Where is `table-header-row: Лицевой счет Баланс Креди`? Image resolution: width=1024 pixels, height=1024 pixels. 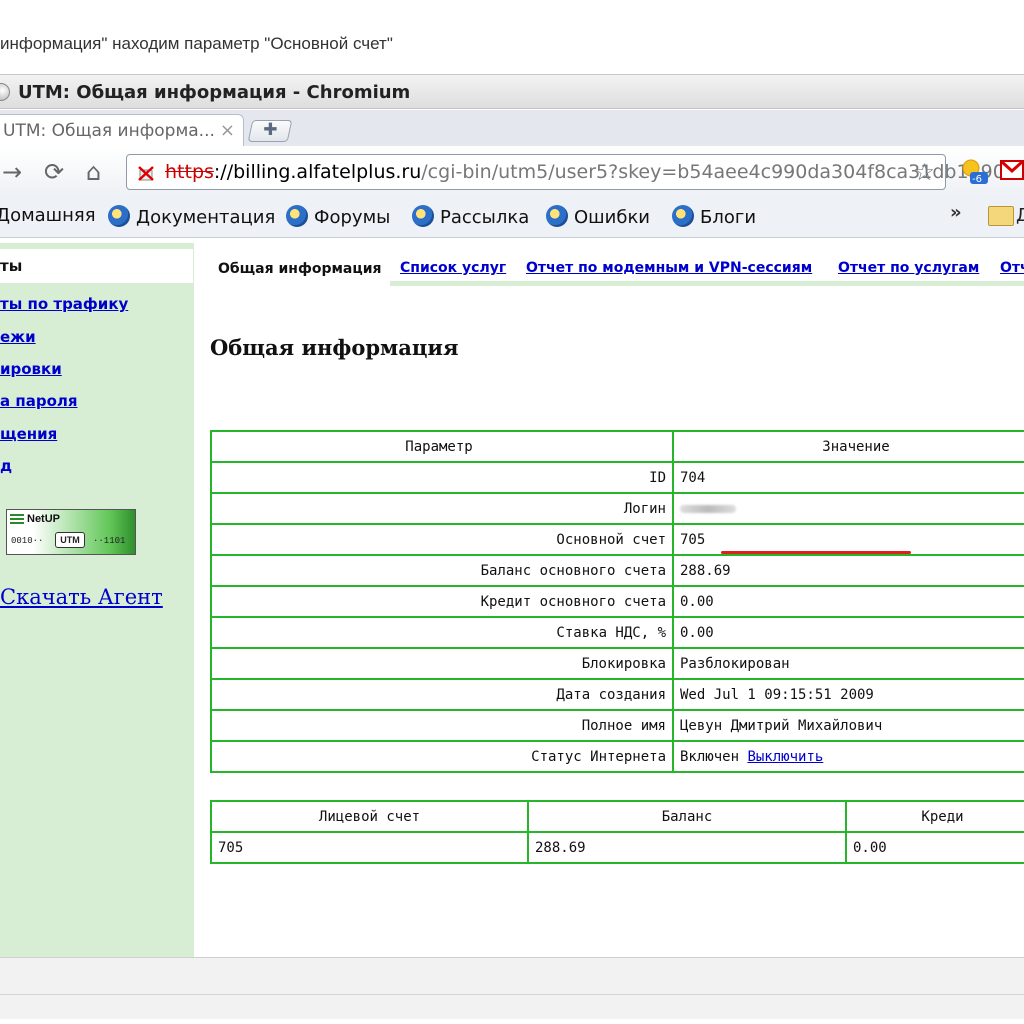
table-header-row: Лицевой счет Баланс Креди is located at coordinates (617, 816).